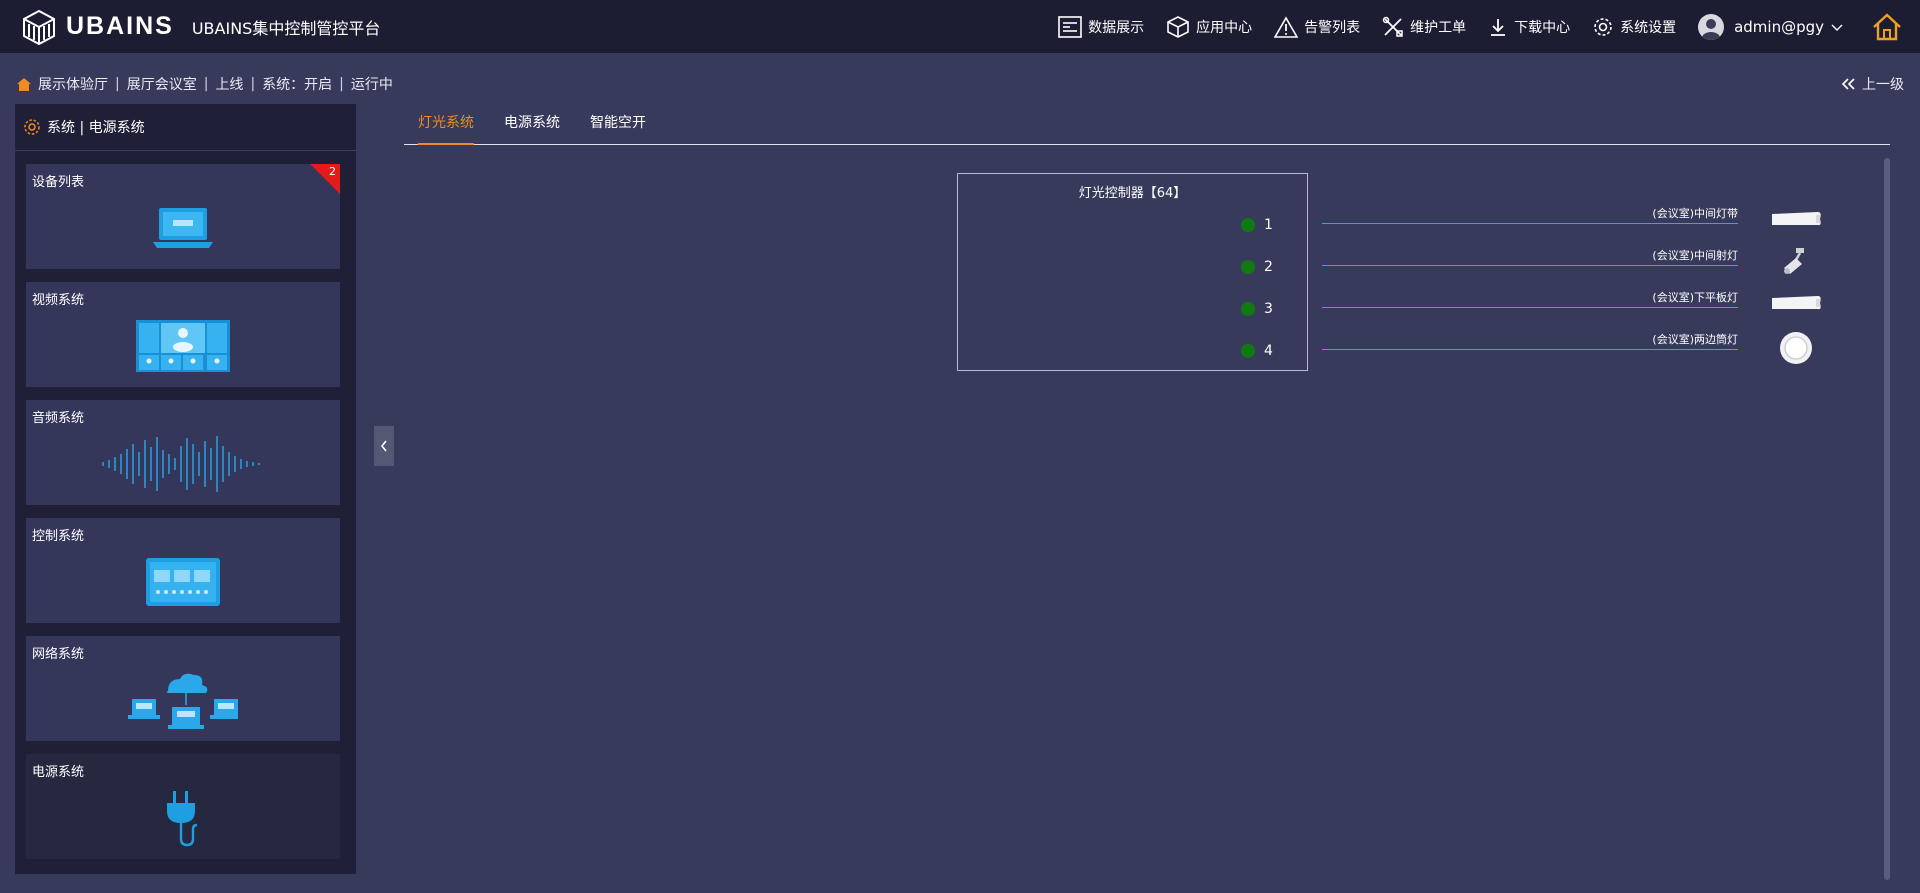 The image size is (1920, 893). Describe the element at coordinates (446, 128) in the screenshot. I see `tab-lighting-system: 灯光系统` at that location.